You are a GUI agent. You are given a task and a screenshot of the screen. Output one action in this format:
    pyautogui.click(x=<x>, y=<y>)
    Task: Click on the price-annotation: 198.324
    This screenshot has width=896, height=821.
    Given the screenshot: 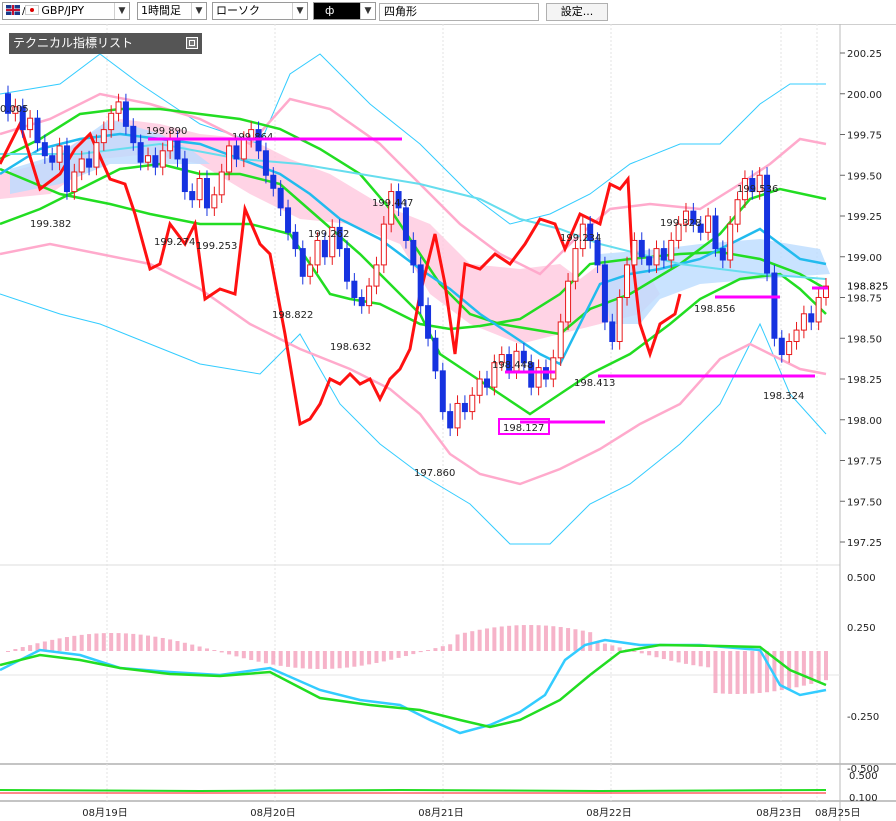 What is the action you would take?
    pyautogui.click(x=783, y=396)
    